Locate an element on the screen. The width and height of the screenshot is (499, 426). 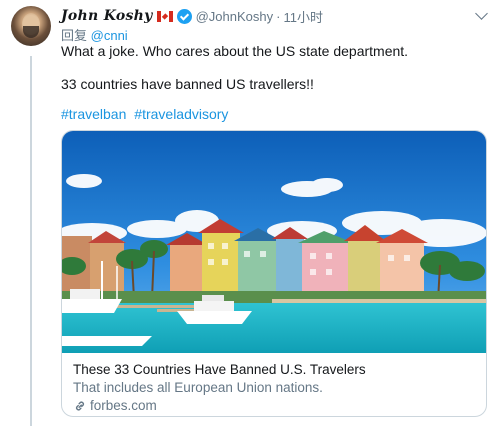
hashtags: #travelban #traveladvisory is located at coordinates (144, 114).